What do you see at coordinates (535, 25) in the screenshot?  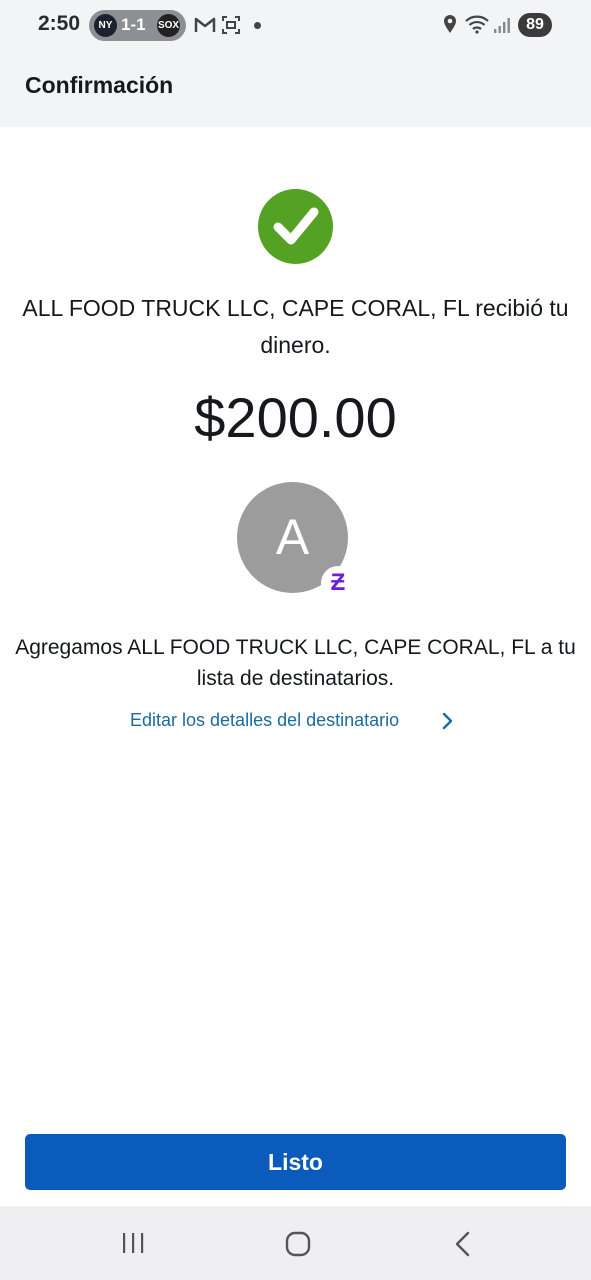 I see `battery-indicator: 89` at bounding box center [535, 25].